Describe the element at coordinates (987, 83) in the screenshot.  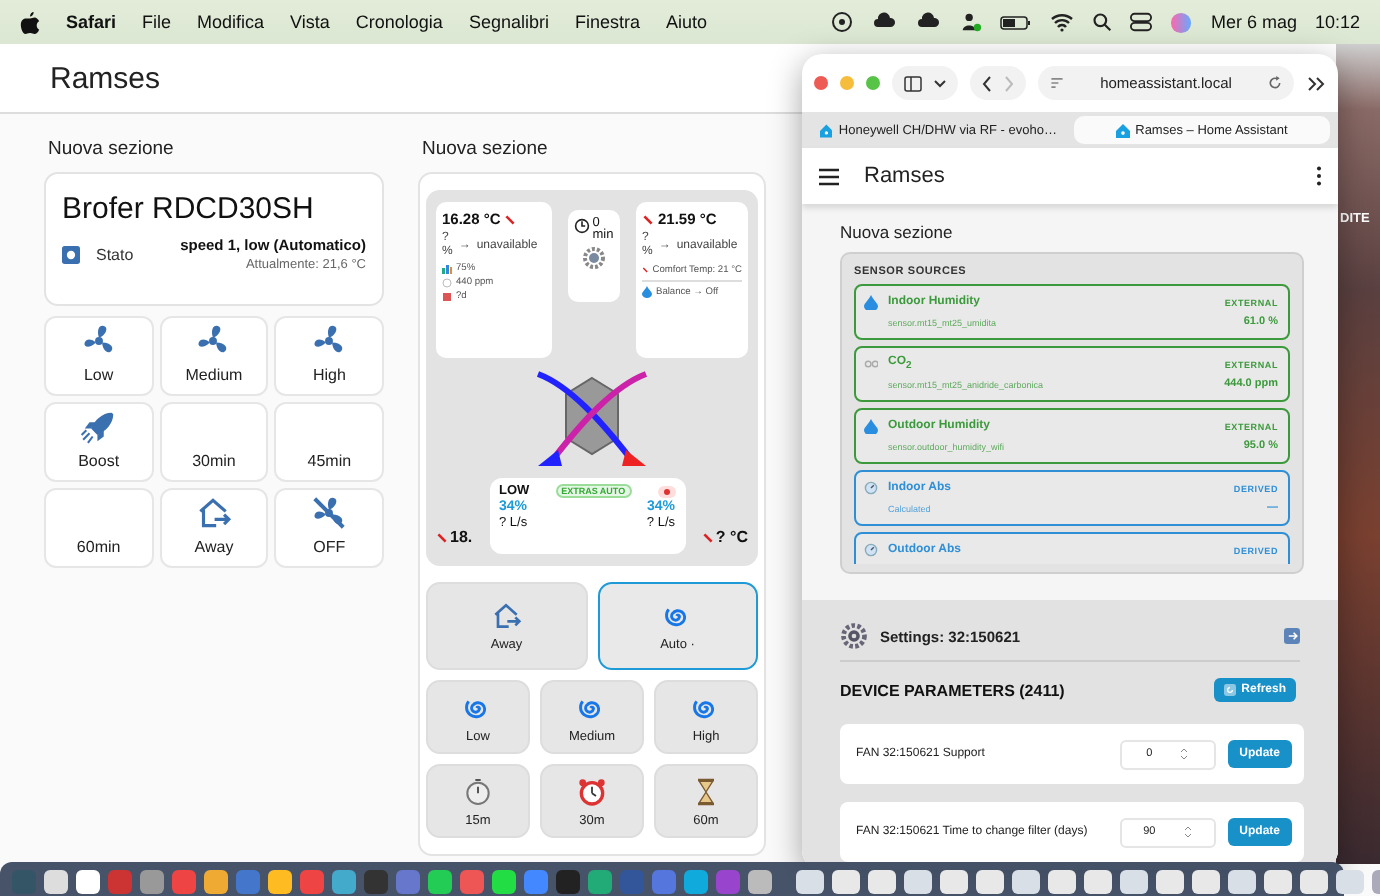
I see `back-icon` at that location.